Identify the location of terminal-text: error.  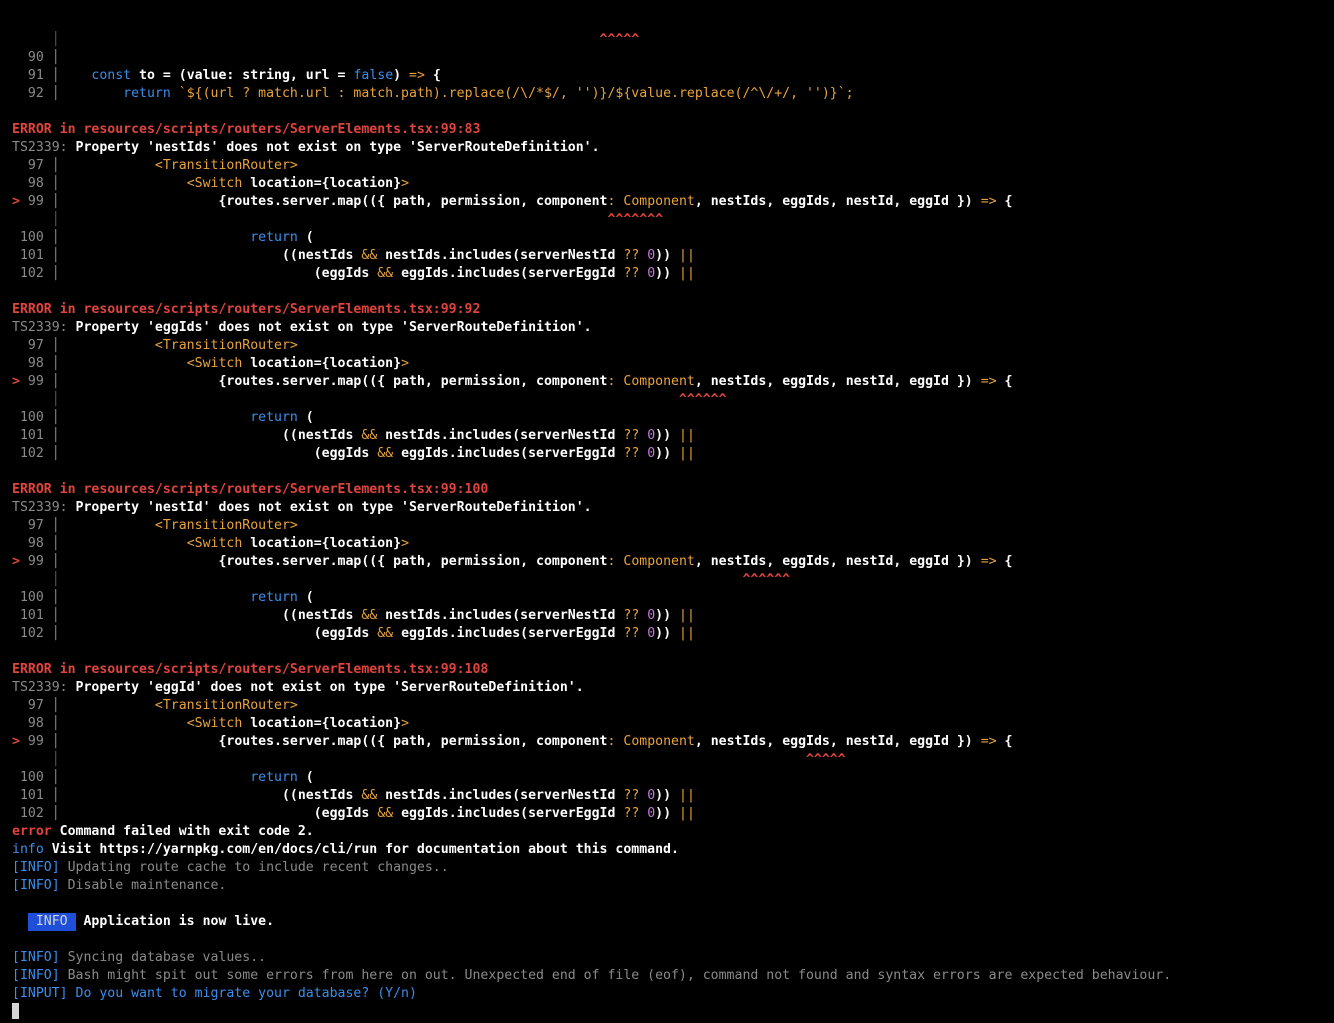
(32, 831).